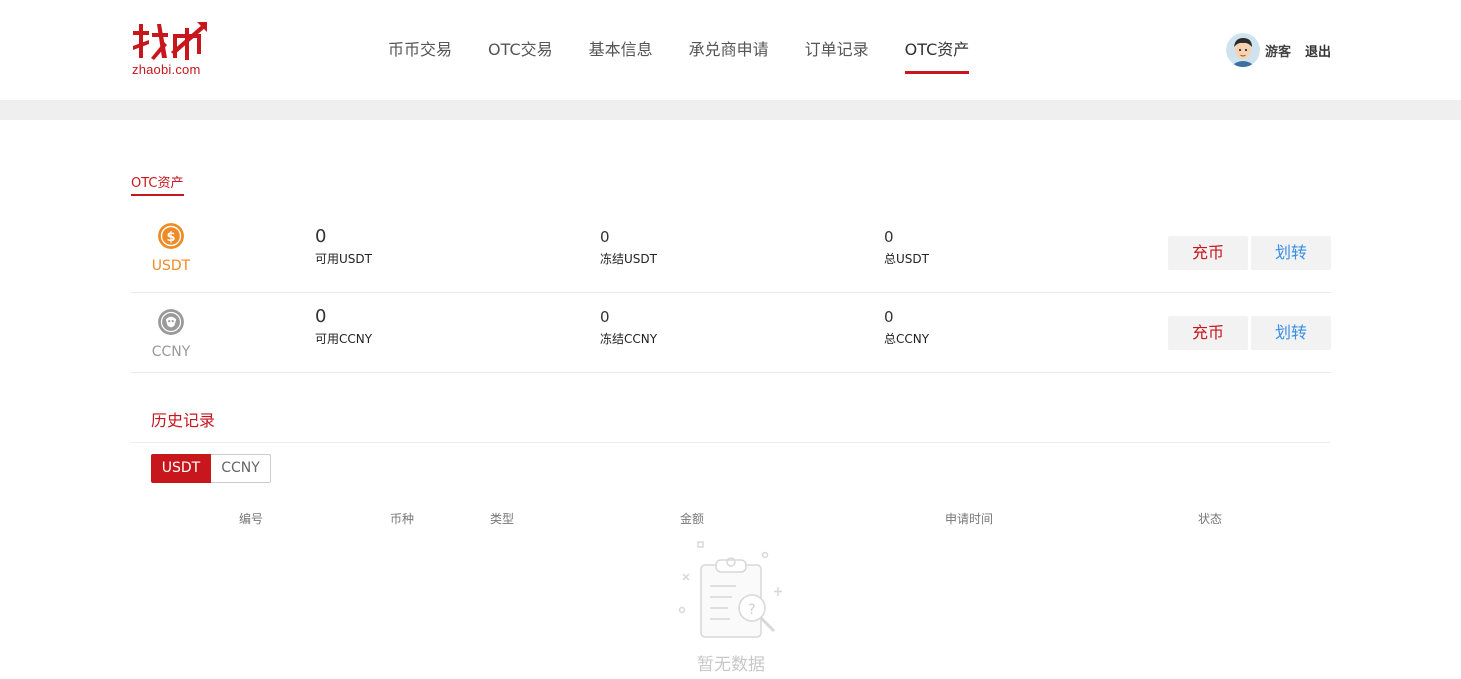 Image resolution: width=1461 pixels, height=679 pixels. Describe the element at coordinates (1318, 50) in the screenshot. I see `logout-link: 退出` at that location.